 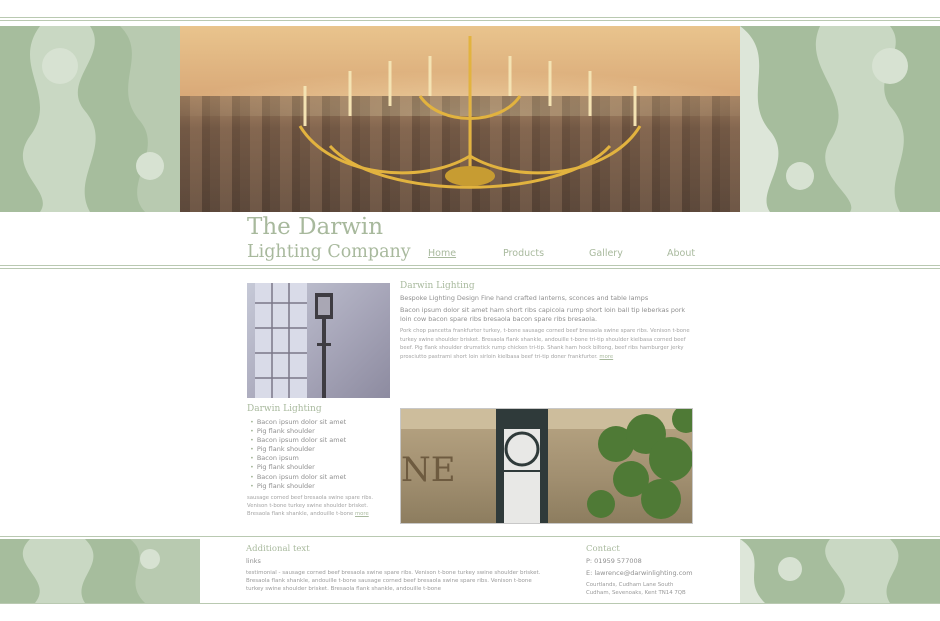 I want to click on damask-ornament-left, so click(x=100, y=119).